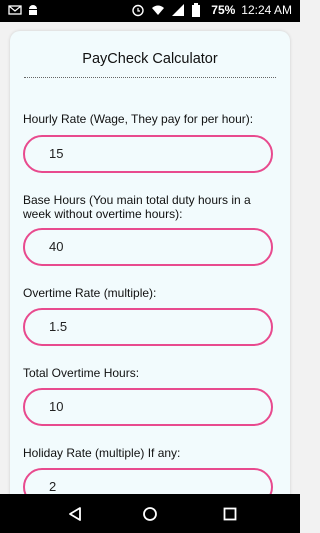  Describe the element at coordinates (223, 10) in the screenshot. I see `battery-percent: 75%` at that location.